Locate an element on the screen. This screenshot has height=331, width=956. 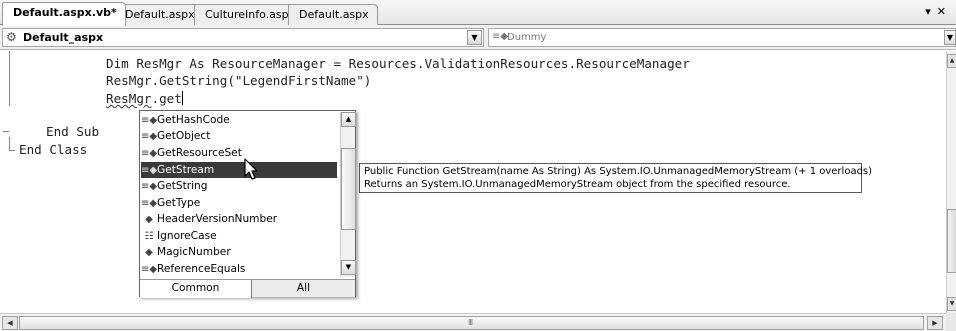
completion-item-label: MagicNumber is located at coordinates (194, 252).